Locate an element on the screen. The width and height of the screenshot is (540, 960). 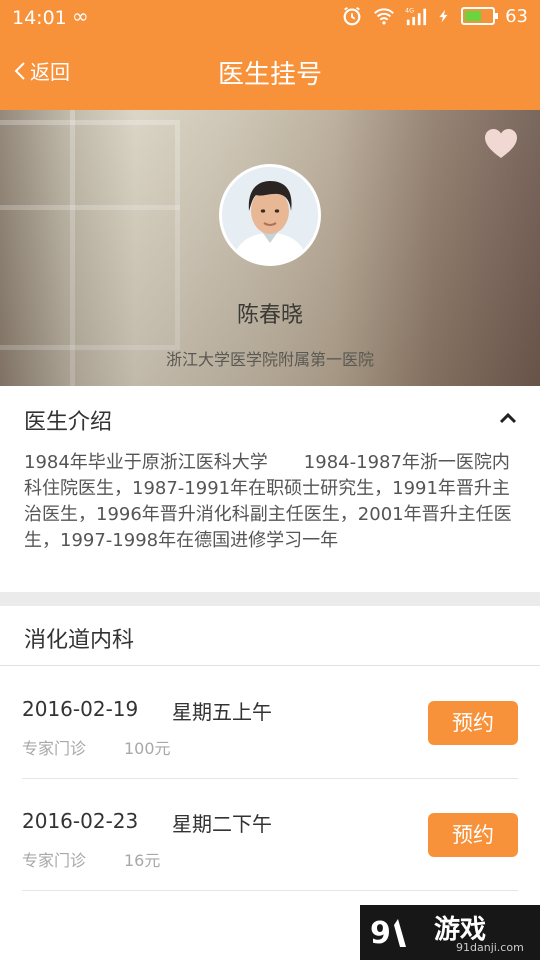
heart-icon is located at coordinates (501, 144).